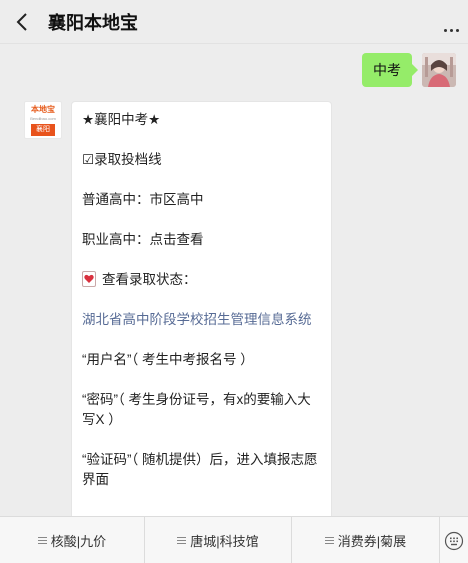  Describe the element at coordinates (451, 22) in the screenshot. I see `more-button` at that location.